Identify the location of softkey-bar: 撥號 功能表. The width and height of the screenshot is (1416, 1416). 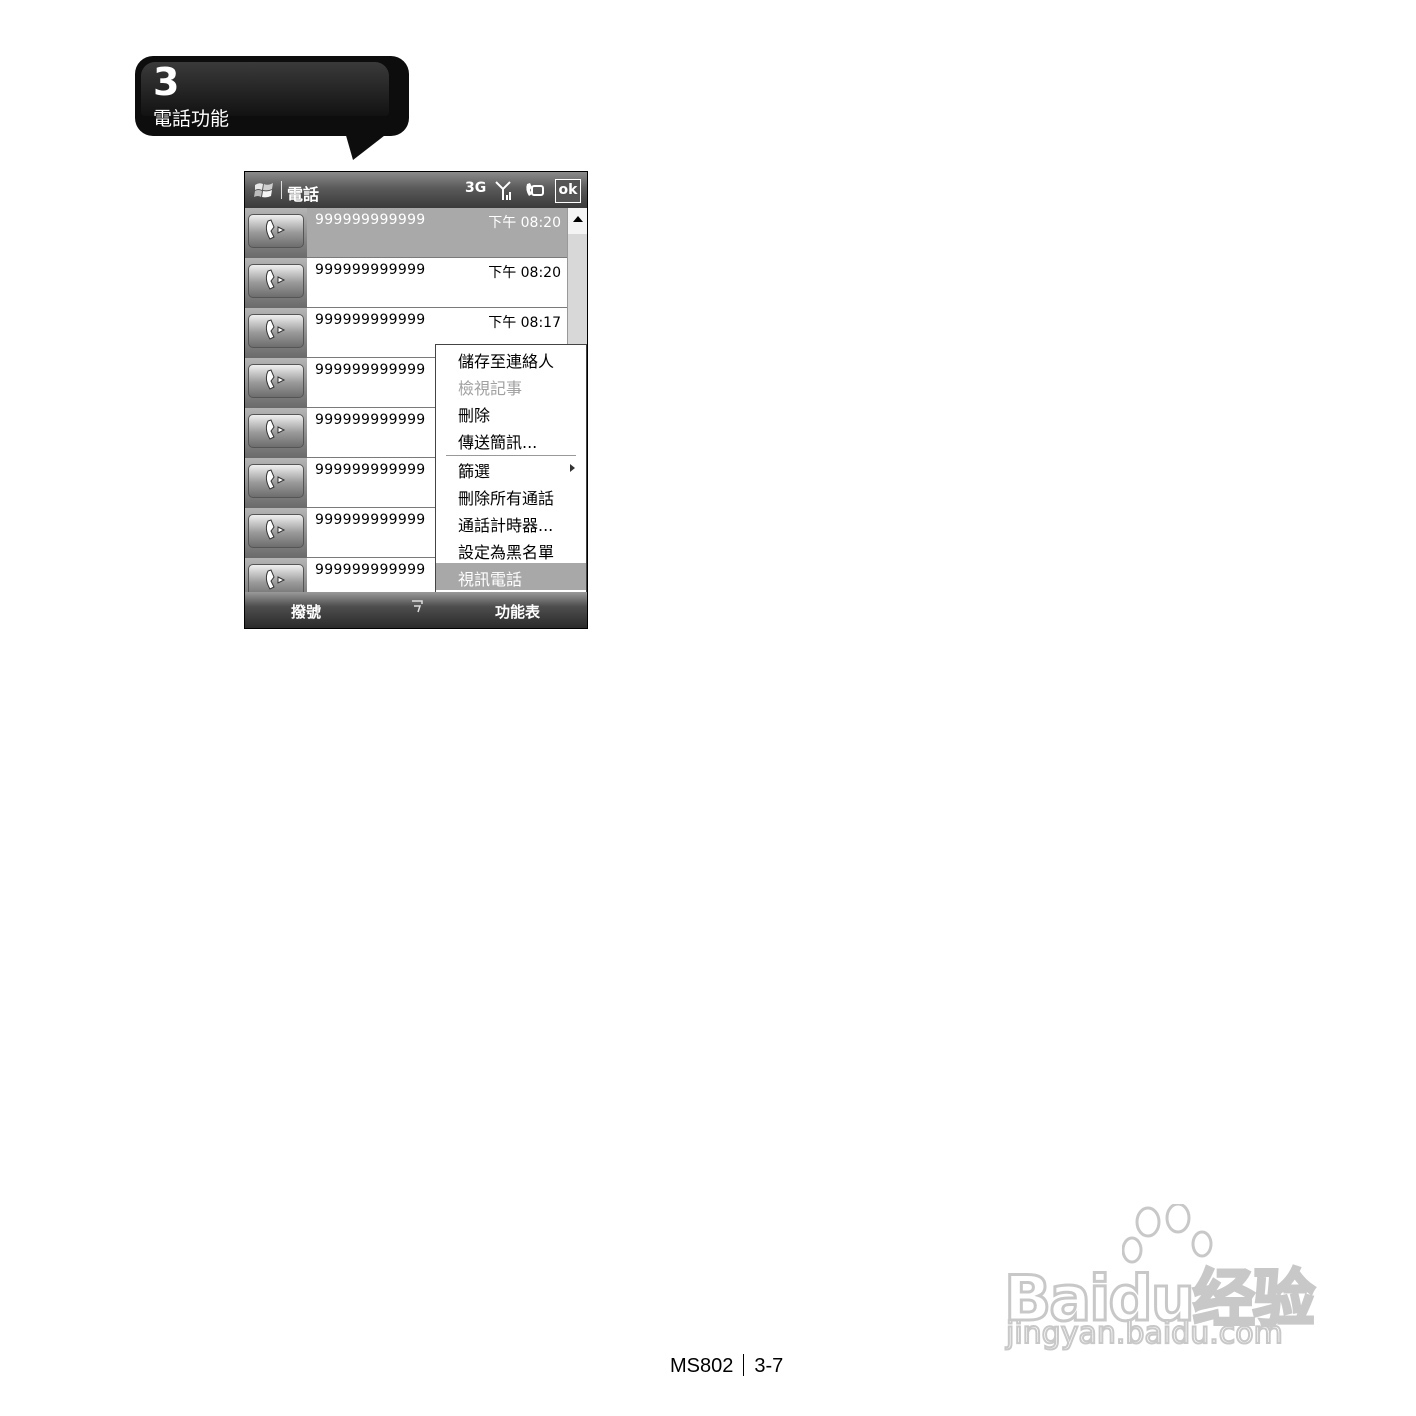
(416, 610).